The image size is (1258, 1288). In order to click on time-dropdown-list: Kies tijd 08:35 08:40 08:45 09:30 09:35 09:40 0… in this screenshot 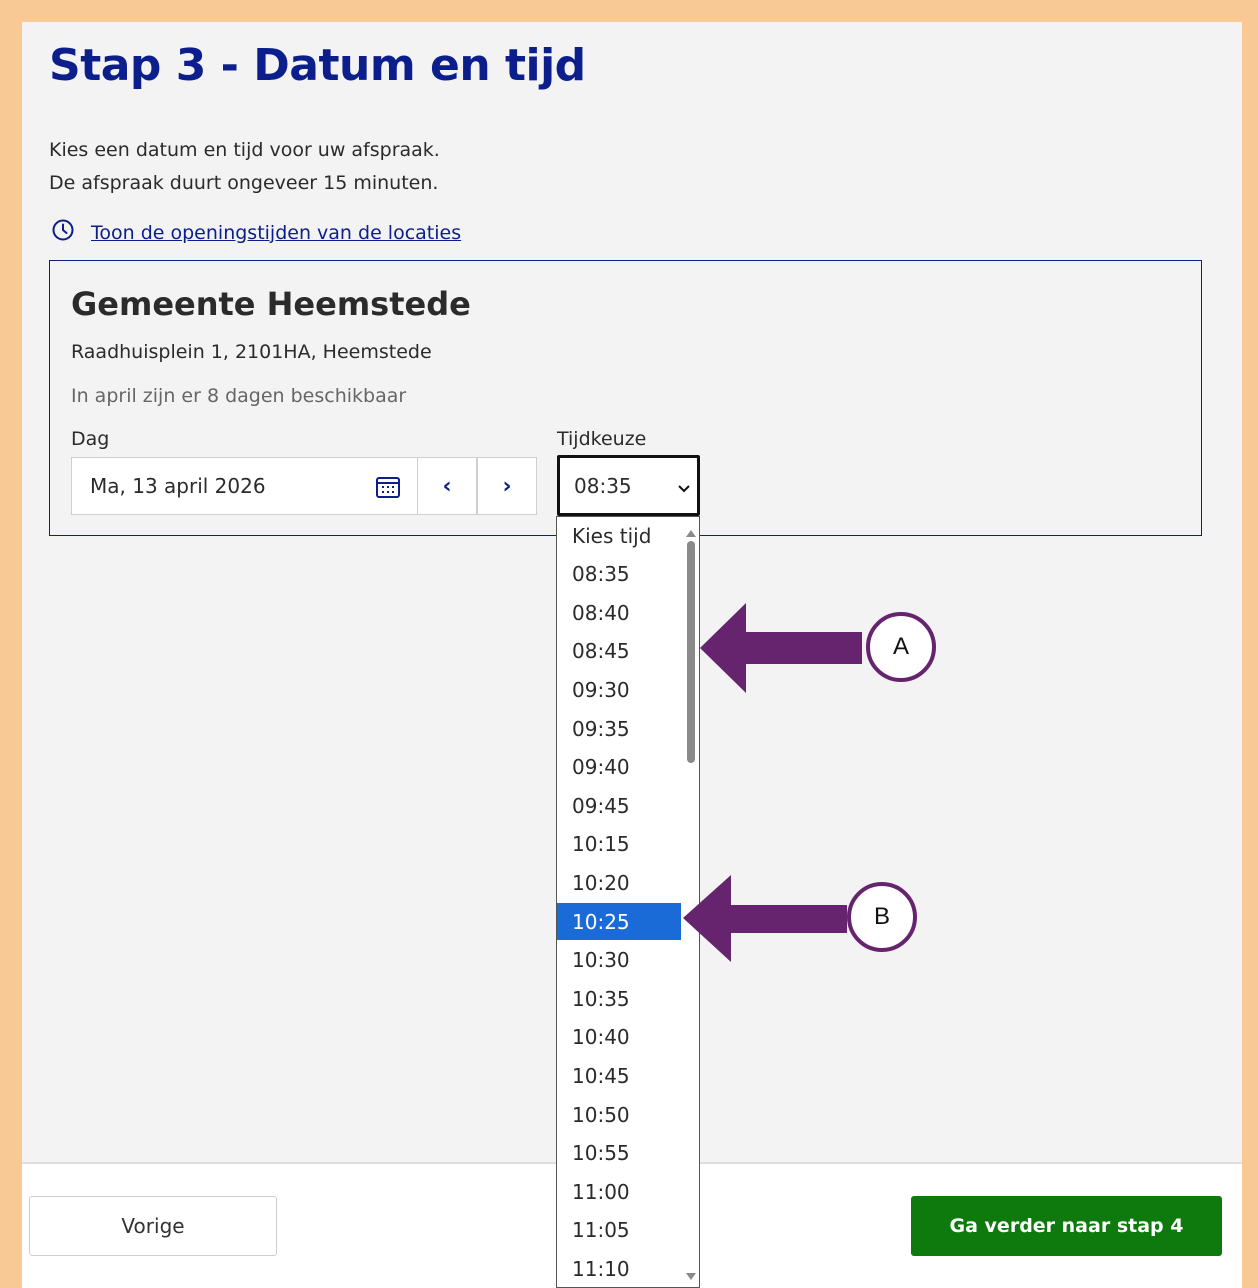, I will do `click(628, 902)`.